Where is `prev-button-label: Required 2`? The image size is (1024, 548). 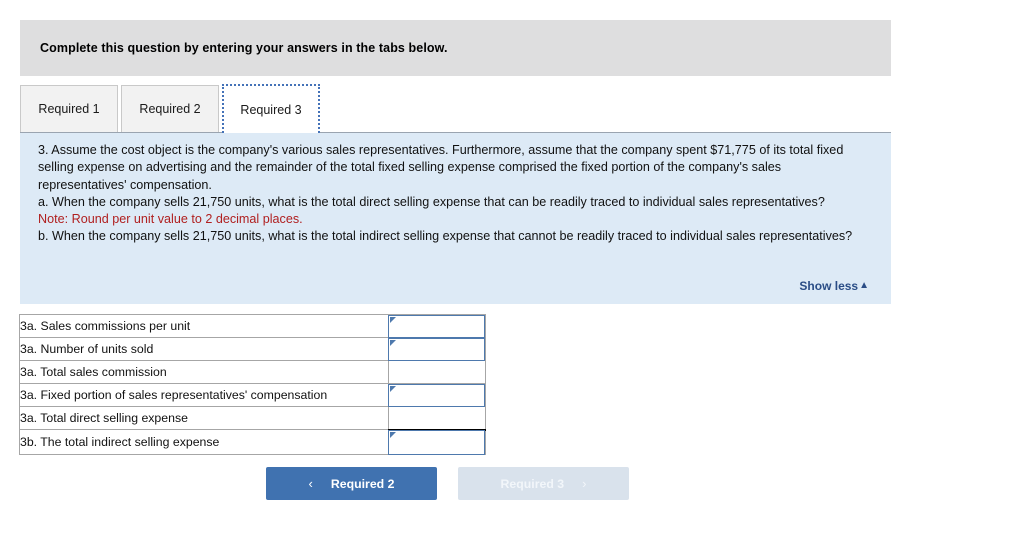 prev-button-label: Required 2 is located at coordinates (362, 483).